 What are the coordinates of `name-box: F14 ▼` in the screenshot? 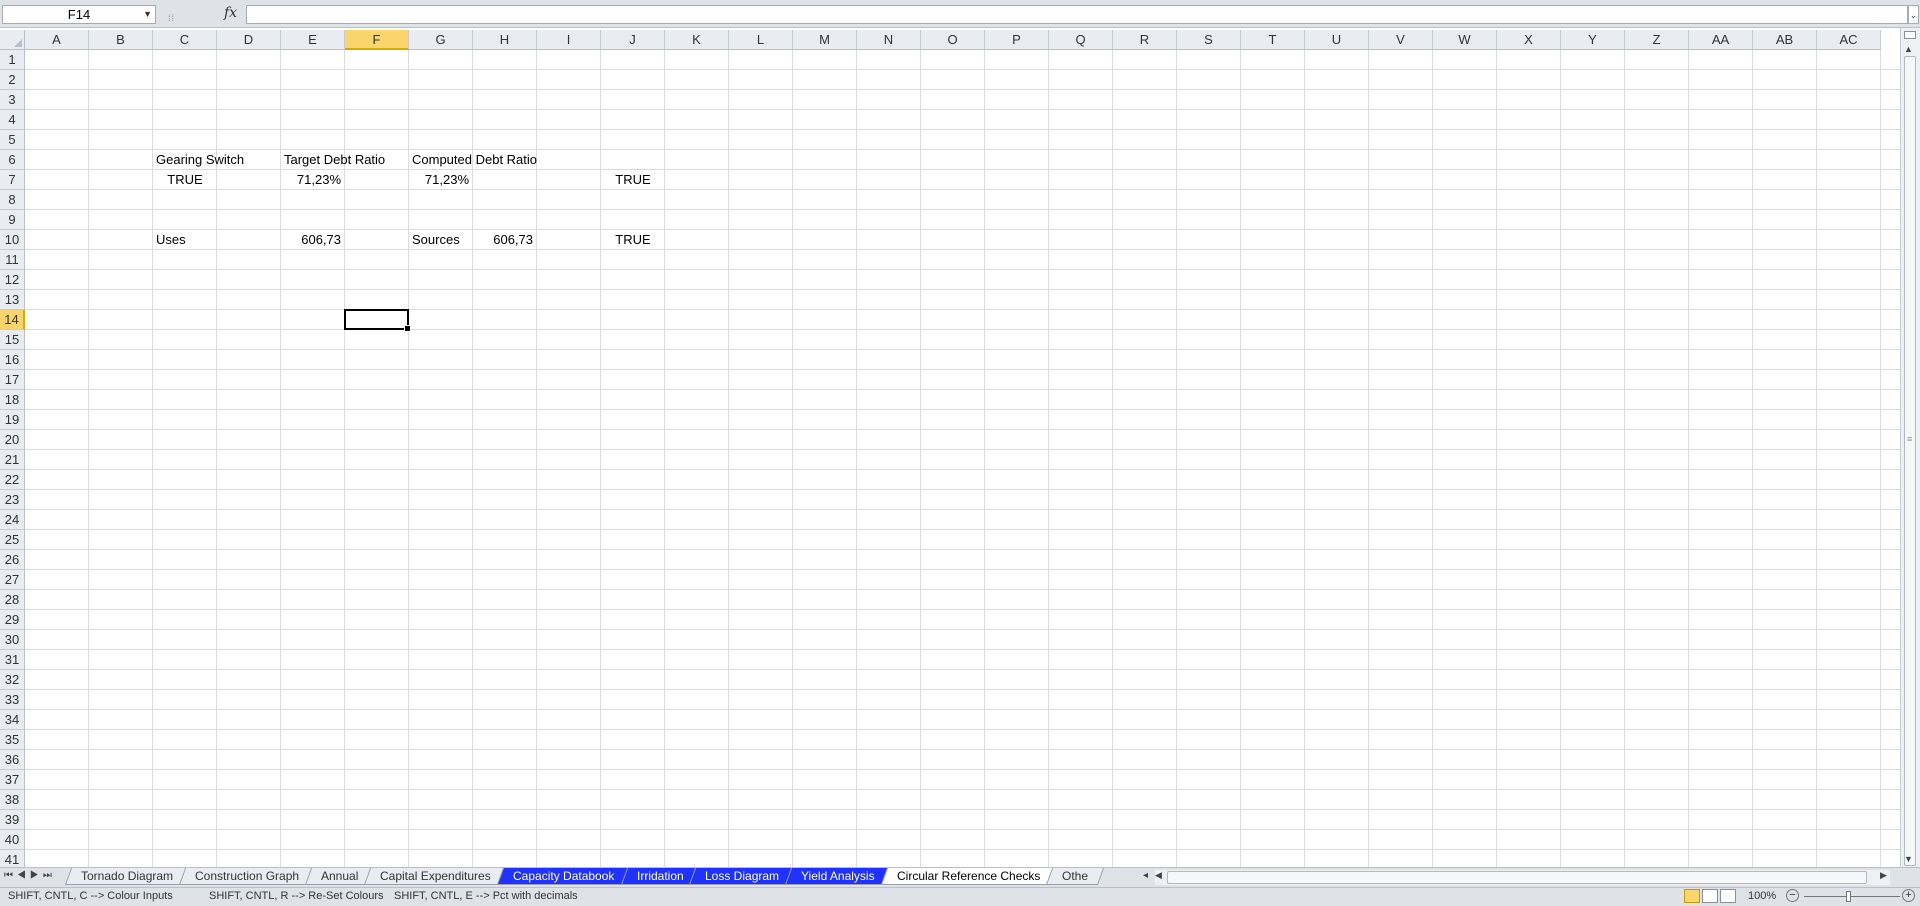 It's located at (79, 14).